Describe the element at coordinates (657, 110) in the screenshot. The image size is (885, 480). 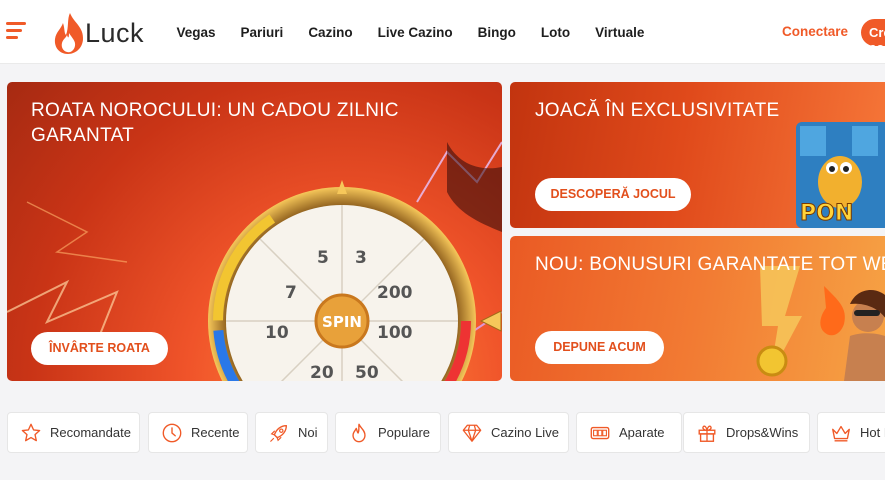
I see `banner-title: JOACĂ ÎN EXCLUSIVITATE` at that location.